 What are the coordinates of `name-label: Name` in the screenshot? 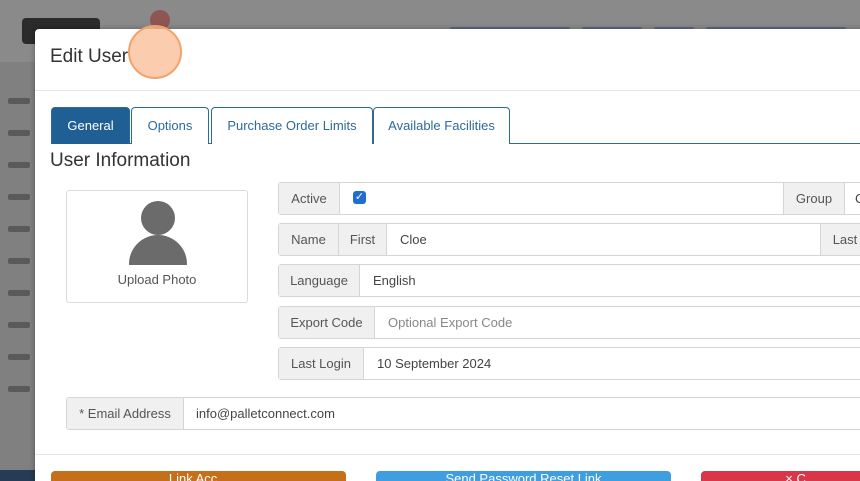 It's located at (309, 239).